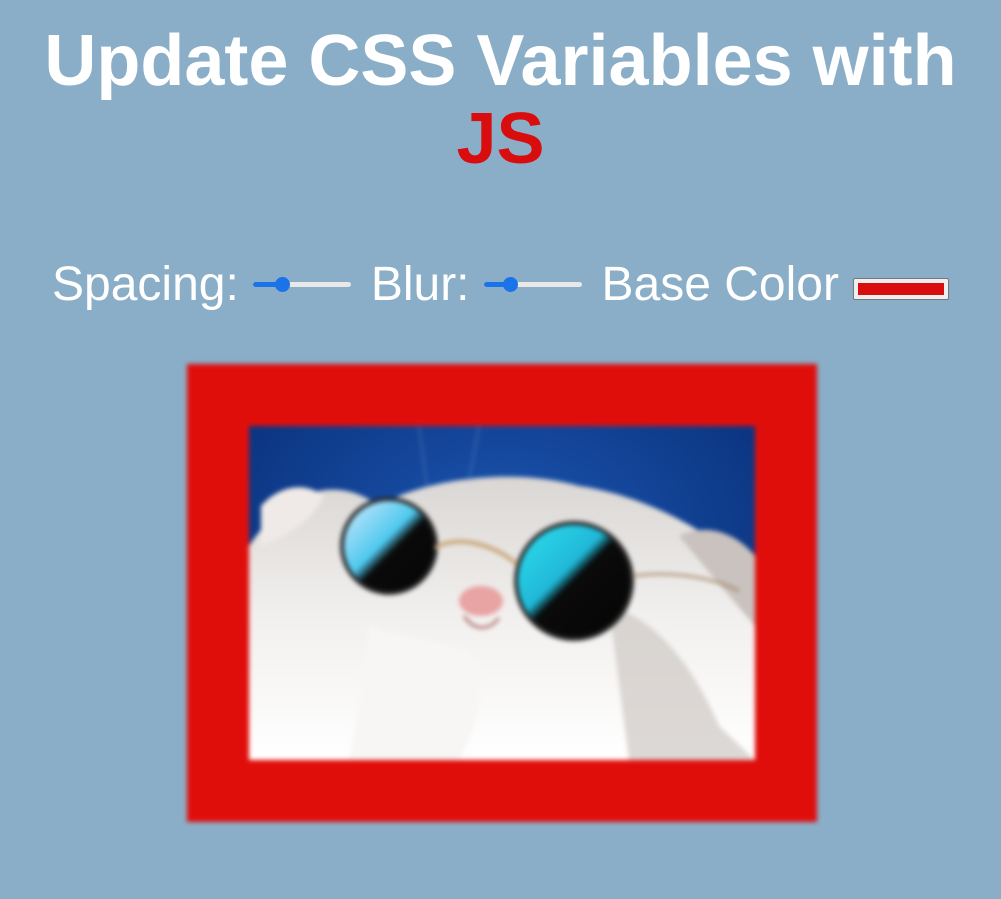  I want to click on title-highlight: JS, so click(500, 139).